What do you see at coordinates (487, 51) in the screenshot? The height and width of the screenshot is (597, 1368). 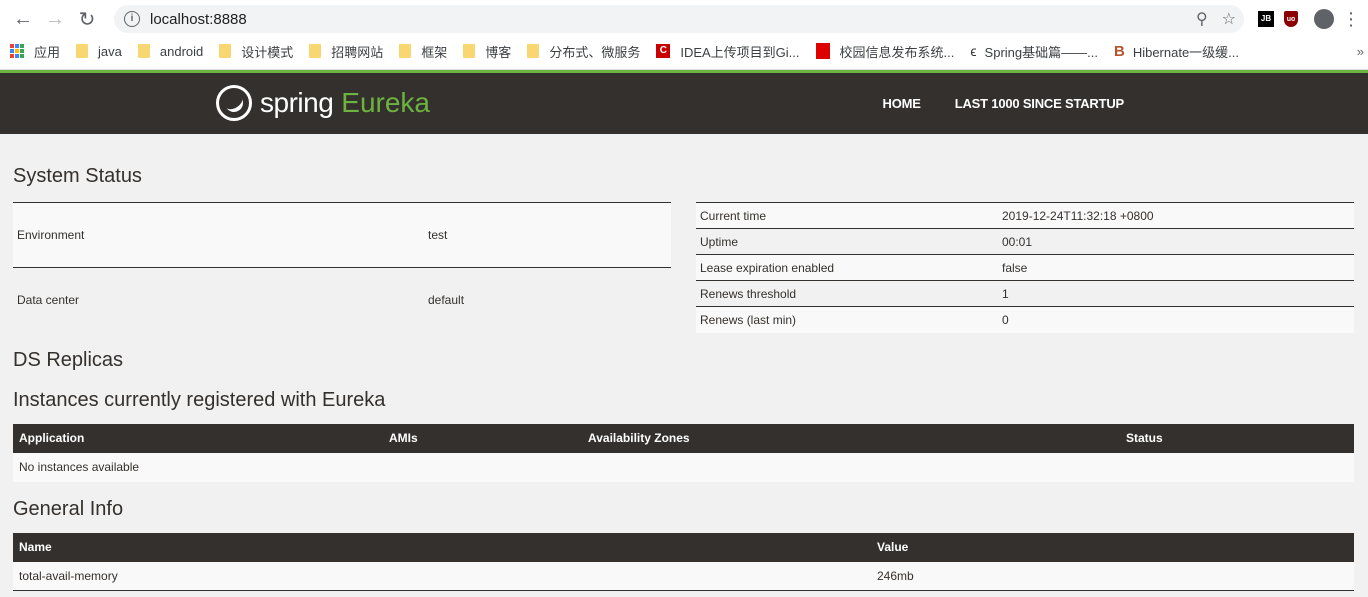 I see `bookmark-item: 博客` at bounding box center [487, 51].